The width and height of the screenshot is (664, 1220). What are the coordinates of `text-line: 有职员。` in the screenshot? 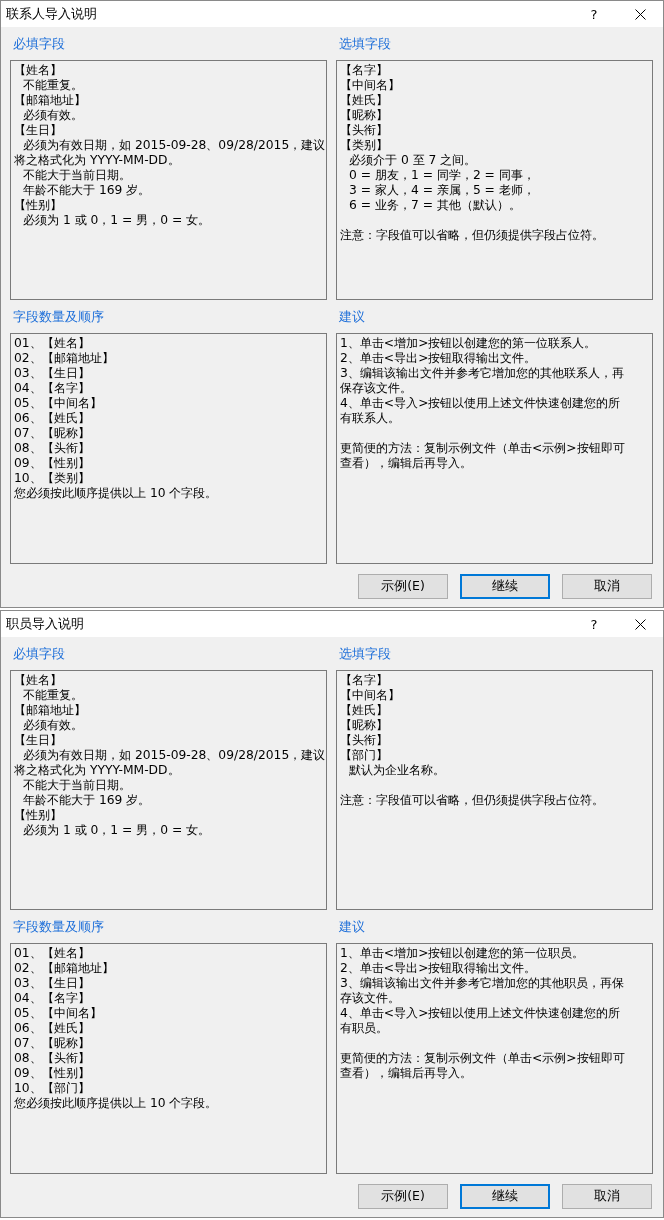 It's located at (364, 1028).